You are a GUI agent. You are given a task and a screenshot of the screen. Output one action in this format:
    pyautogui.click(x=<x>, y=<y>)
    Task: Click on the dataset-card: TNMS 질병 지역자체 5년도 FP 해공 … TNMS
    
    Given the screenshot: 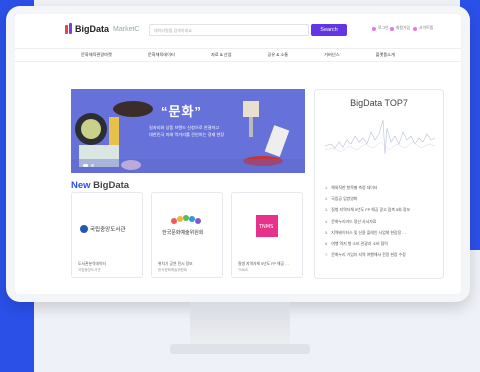 What is the action you would take?
    pyautogui.click(x=267, y=235)
    